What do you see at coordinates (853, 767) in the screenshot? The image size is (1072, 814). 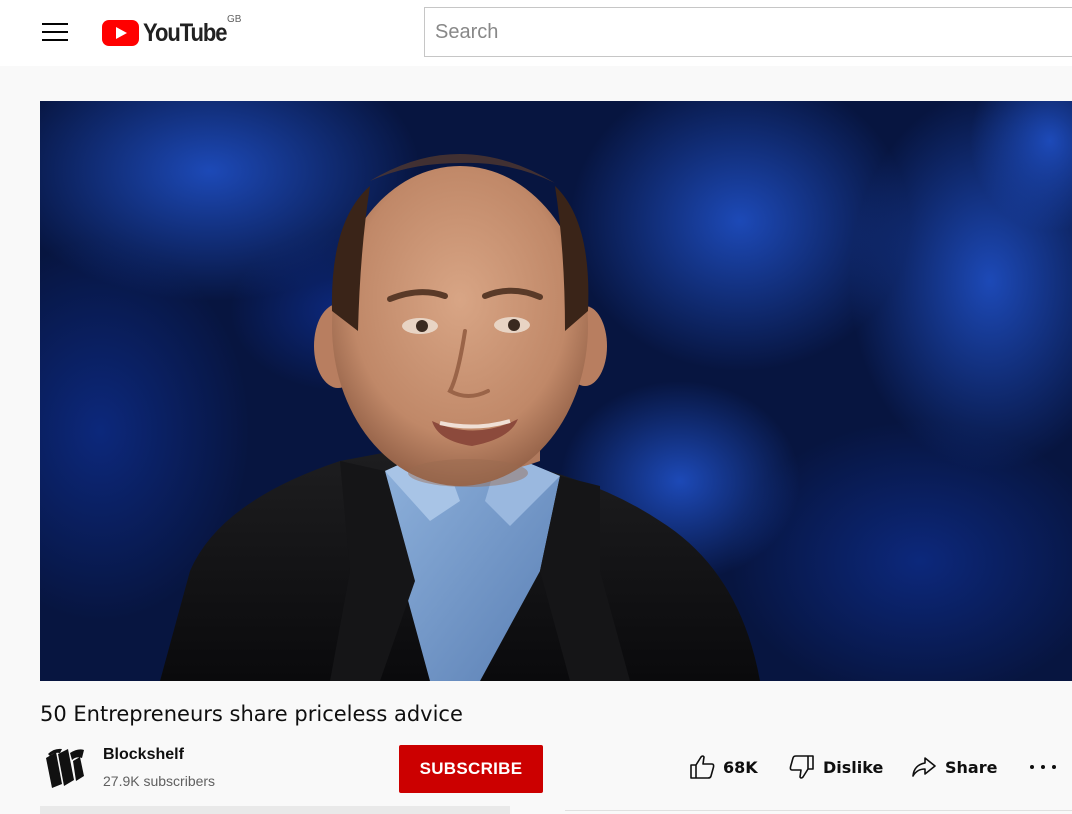 I see `dislike-label: Dislike` at bounding box center [853, 767].